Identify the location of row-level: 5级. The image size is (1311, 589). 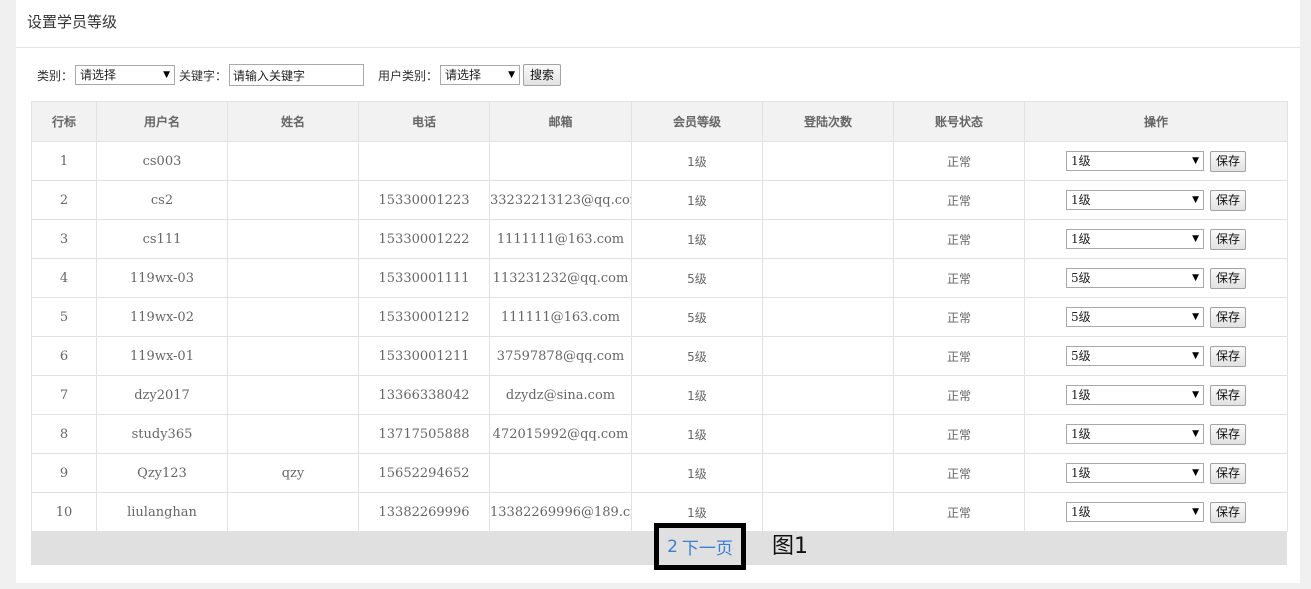
(697, 278).